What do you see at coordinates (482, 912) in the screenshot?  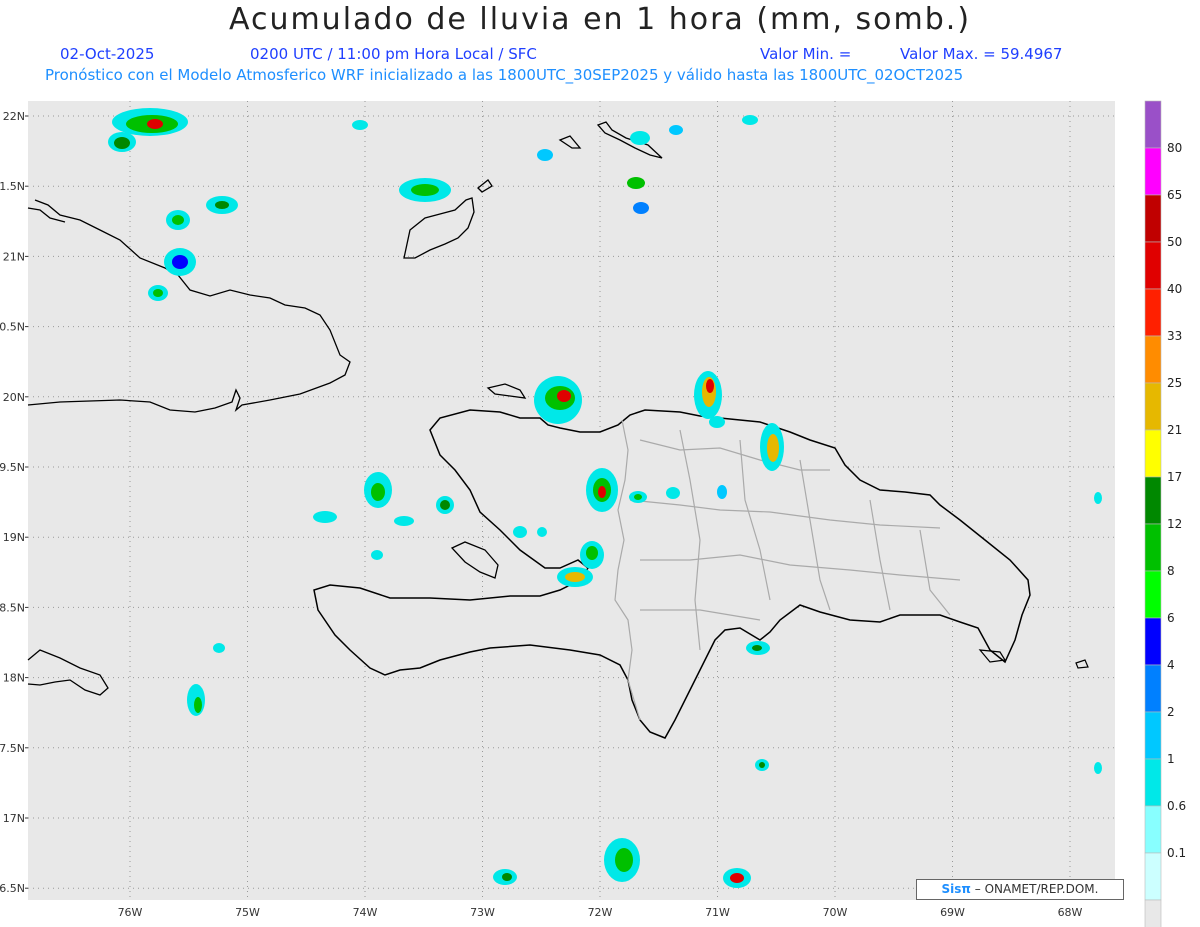 I see `longitude-label: 73W` at bounding box center [482, 912].